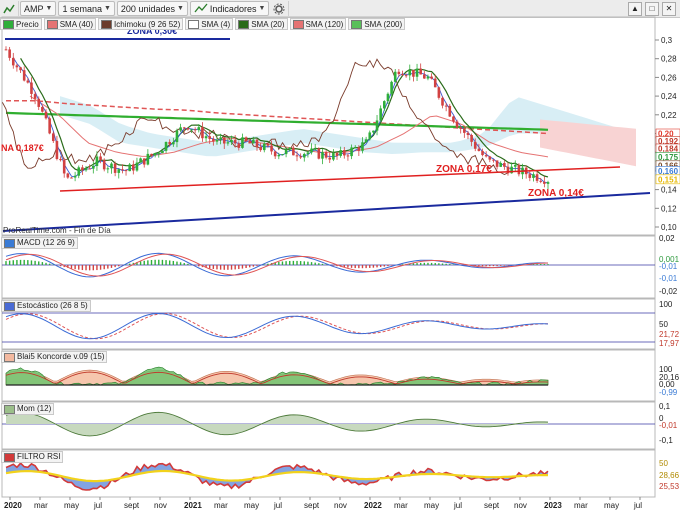  I want to click on ichimoku-cloud-bear, so click(588, 143).